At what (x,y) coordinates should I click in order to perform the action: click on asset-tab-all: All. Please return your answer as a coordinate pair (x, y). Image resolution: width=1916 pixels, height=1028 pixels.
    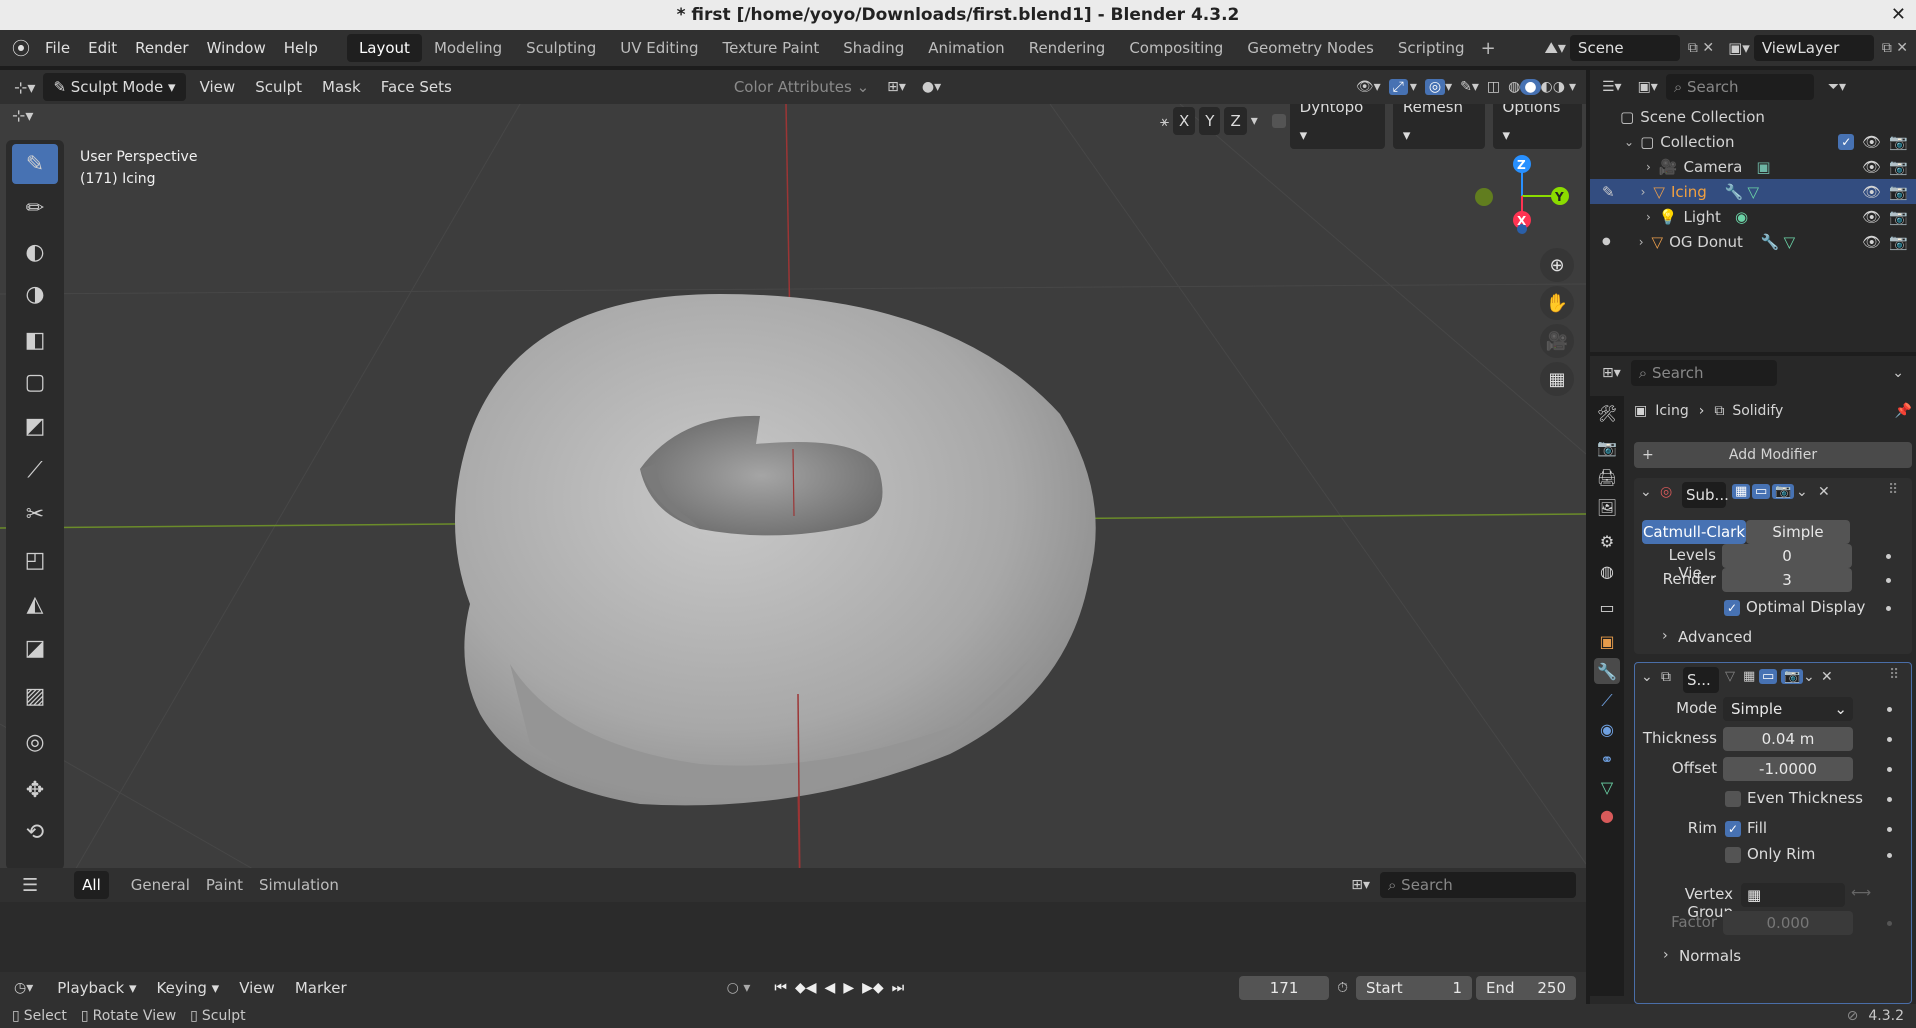
    Looking at the image, I should click on (91, 885).